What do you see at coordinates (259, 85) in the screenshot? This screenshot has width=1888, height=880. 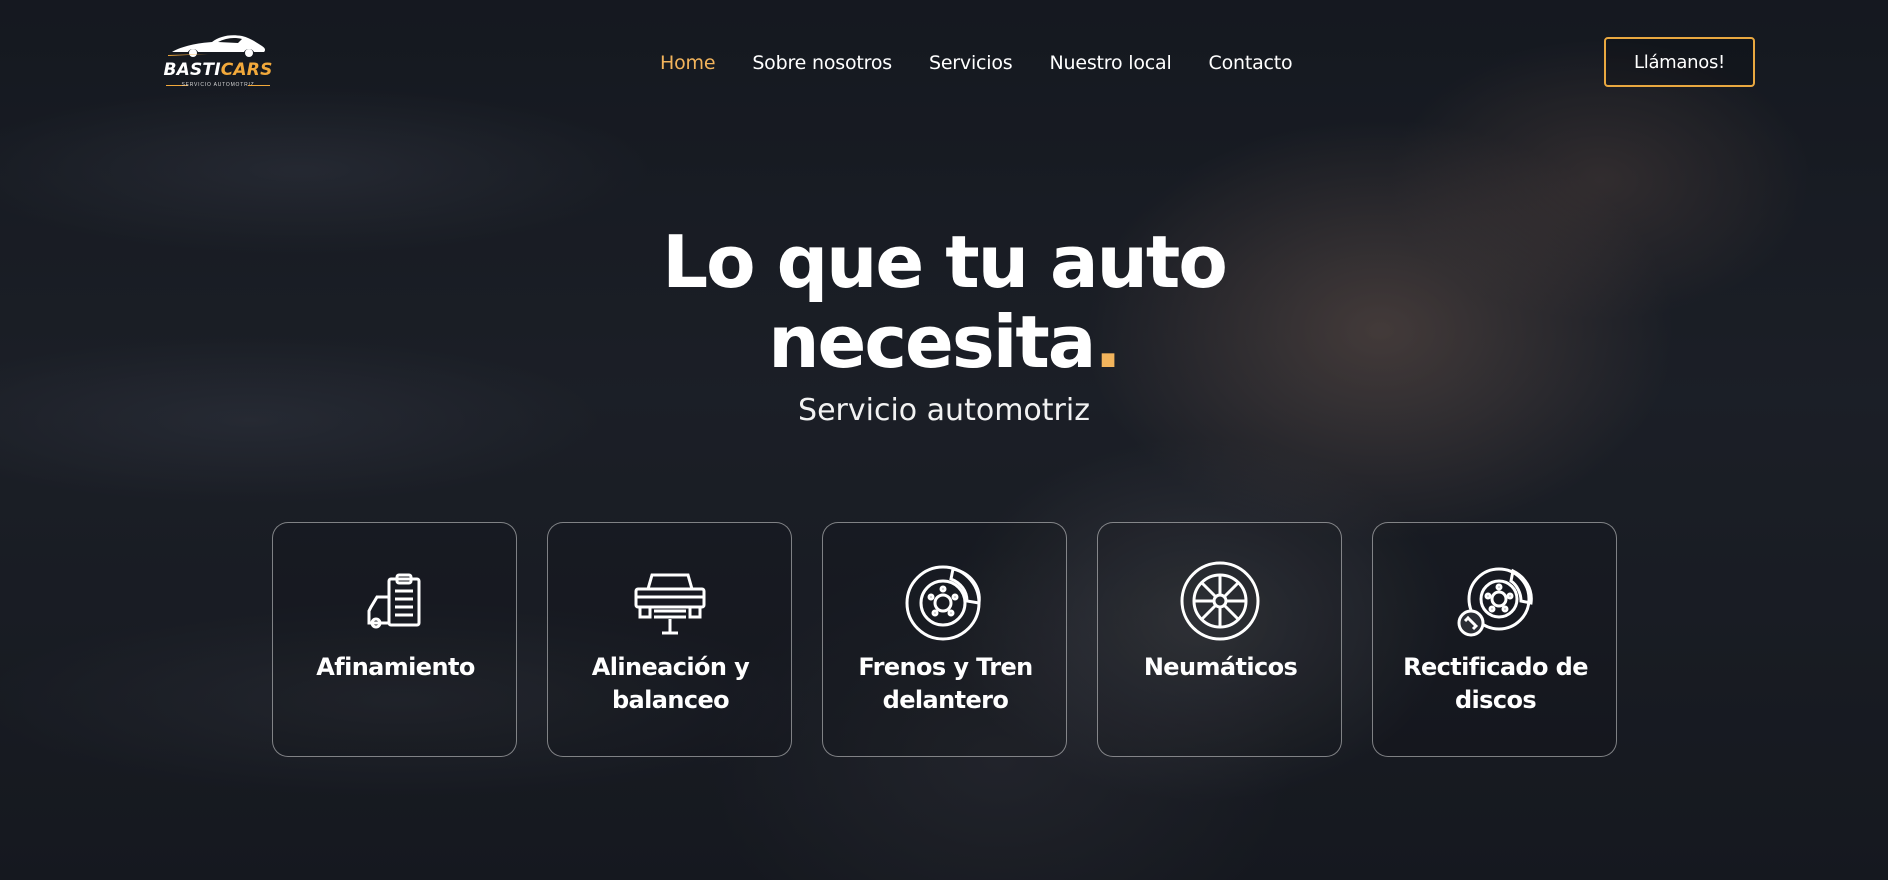 I see `tagline-divider-right` at bounding box center [259, 85].